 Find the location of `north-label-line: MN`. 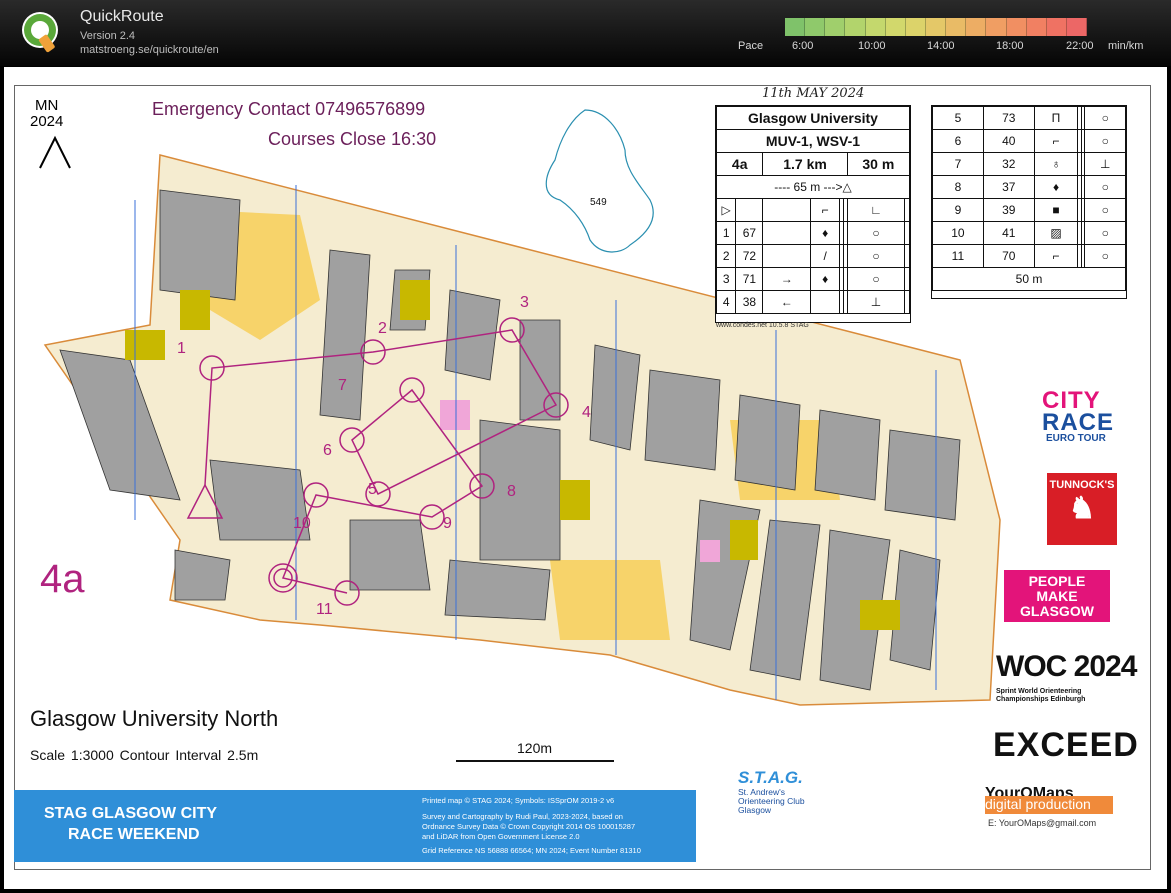

north-label-line: MN is located at coordinates (47, 105).